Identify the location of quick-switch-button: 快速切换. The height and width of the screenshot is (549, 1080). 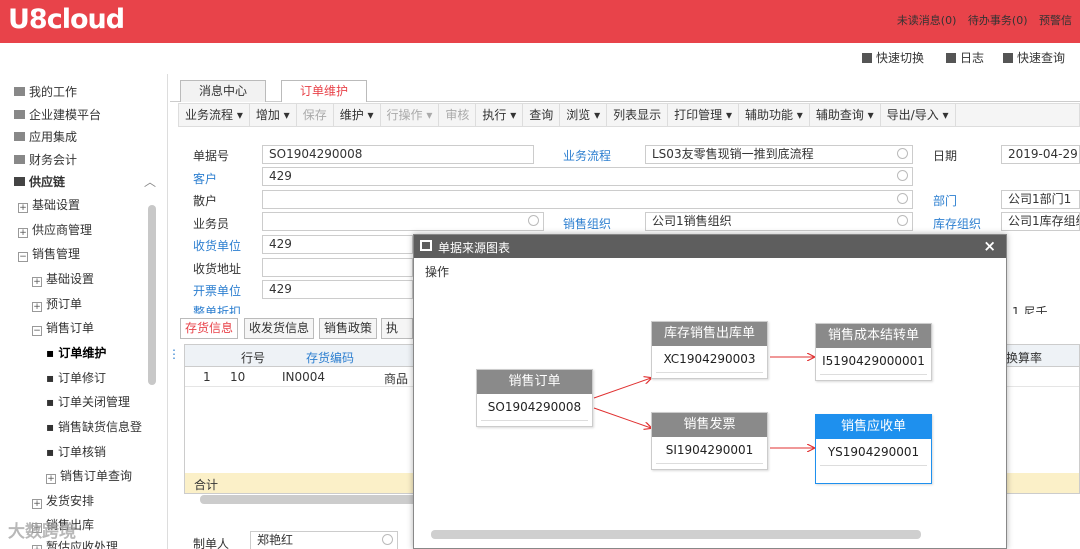
(893, 57).